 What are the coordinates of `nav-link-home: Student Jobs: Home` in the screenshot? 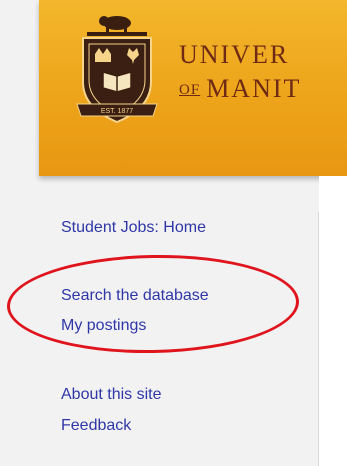 It's located at (133, 228).